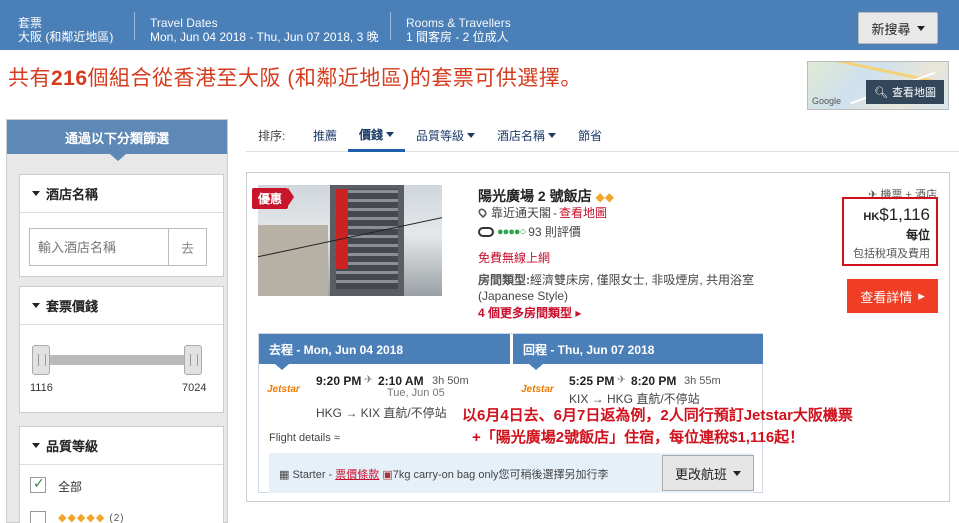  Describe the element at coordinates (325, 136) in the screenshot. I see `sort-recommended: 推薦` at that location.